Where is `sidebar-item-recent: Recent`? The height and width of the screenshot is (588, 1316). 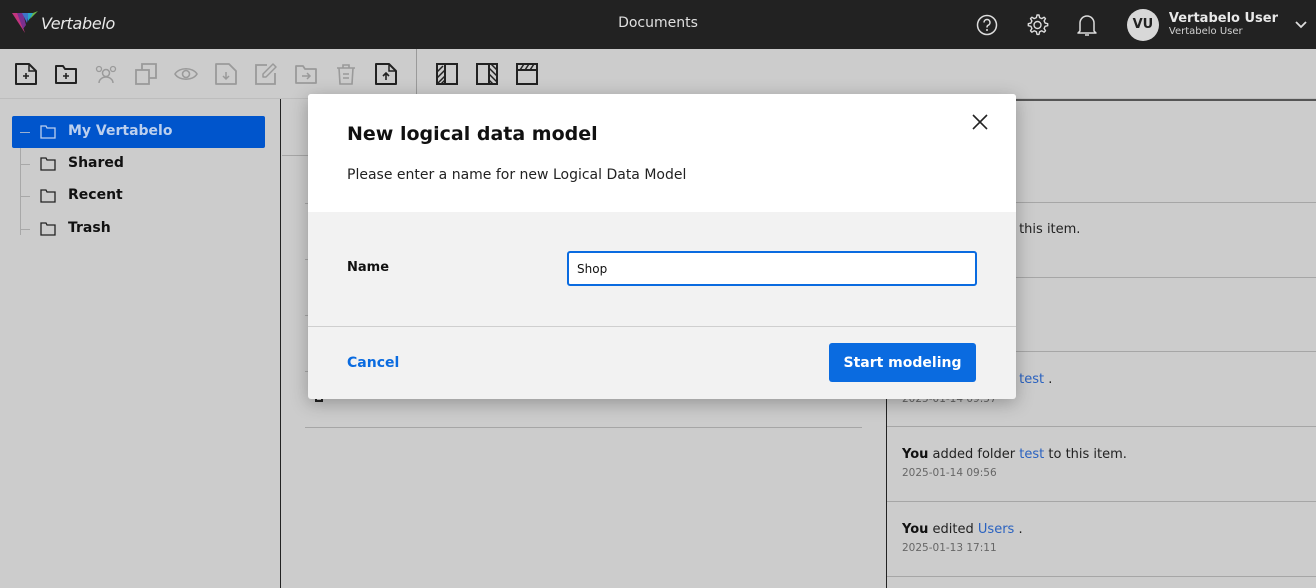
sidebar-item-recent: Recent is located at coordinates (138, 196).